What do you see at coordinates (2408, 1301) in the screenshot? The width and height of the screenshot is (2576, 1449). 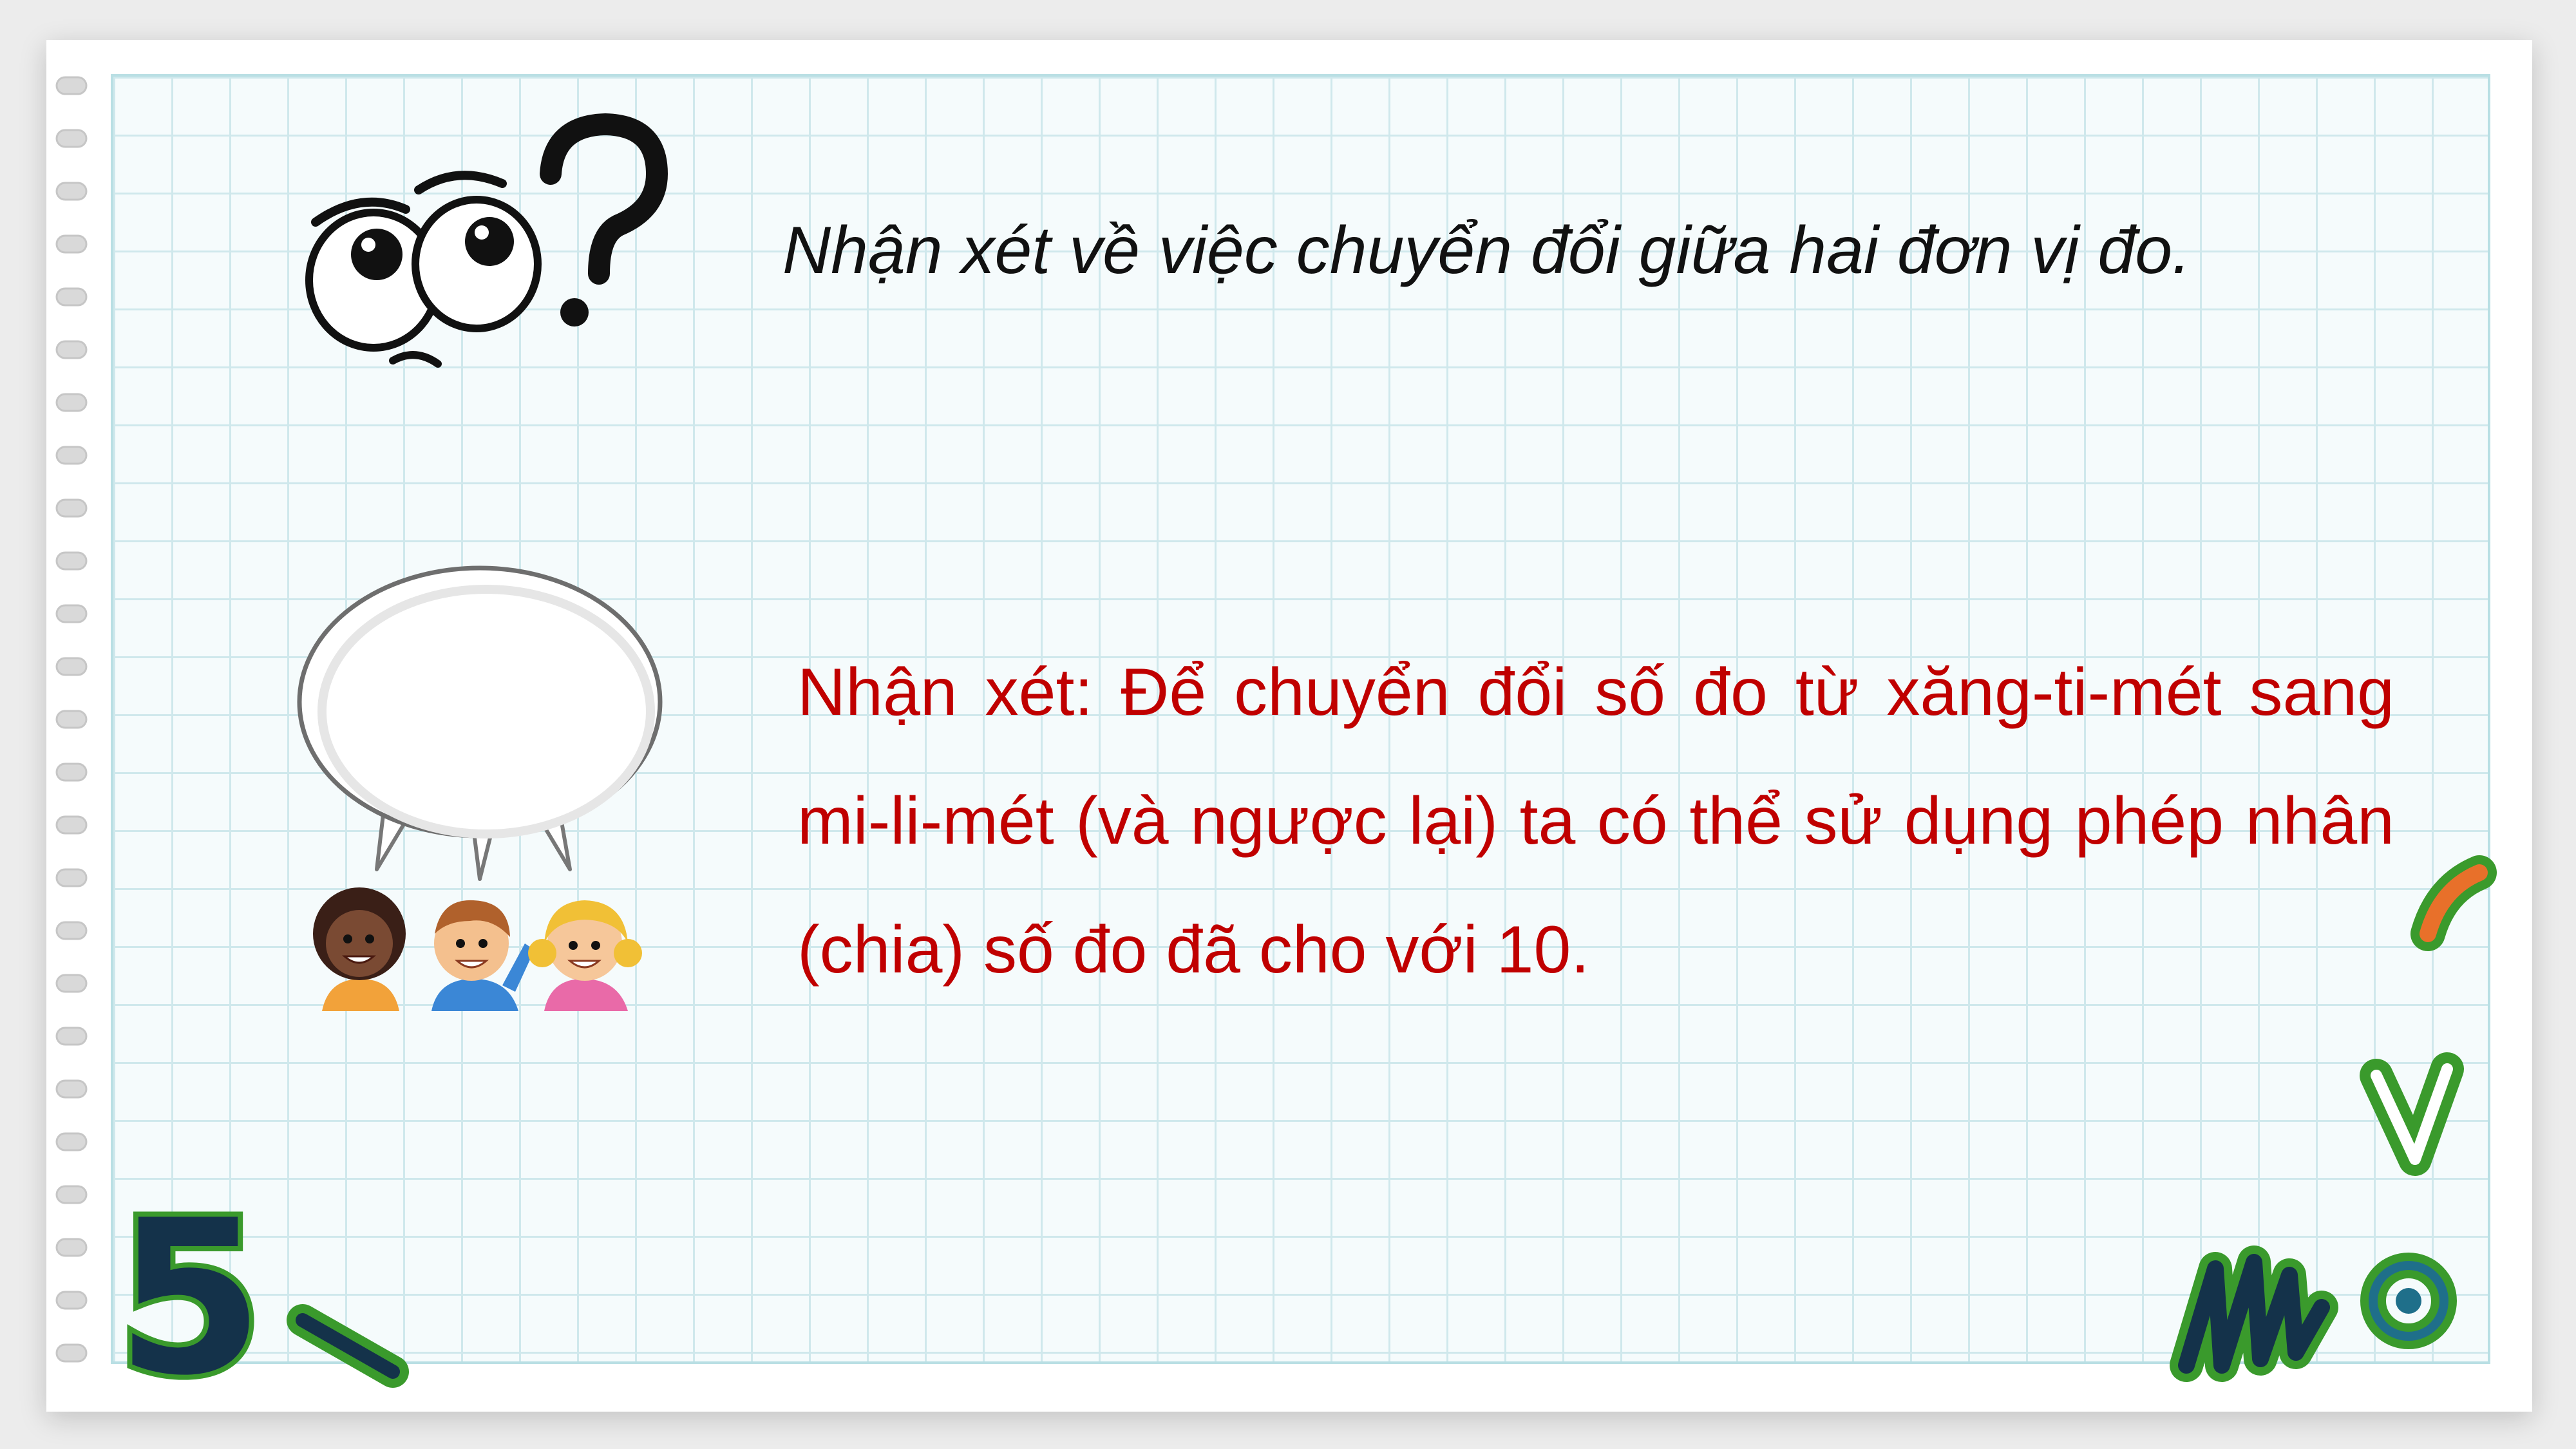 I see `ring-decoration` at bounding box center [2408, 1301].